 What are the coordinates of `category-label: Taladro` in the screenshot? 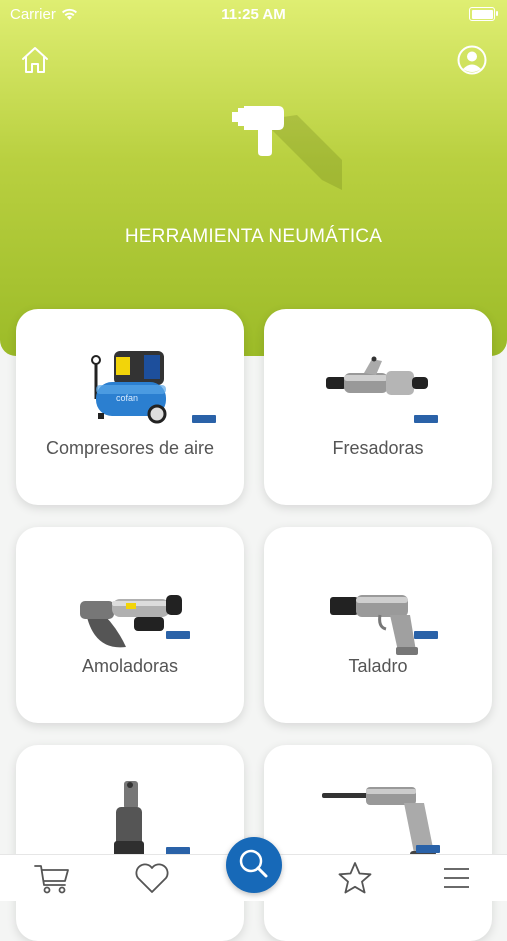 It's located at (378, 666).